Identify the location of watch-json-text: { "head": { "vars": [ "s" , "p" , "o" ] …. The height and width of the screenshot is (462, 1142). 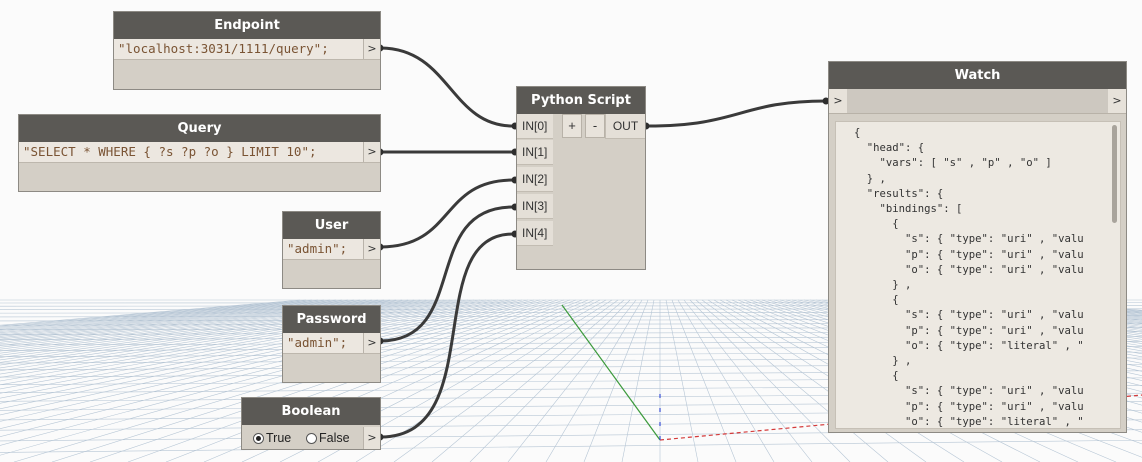
(969, 277).